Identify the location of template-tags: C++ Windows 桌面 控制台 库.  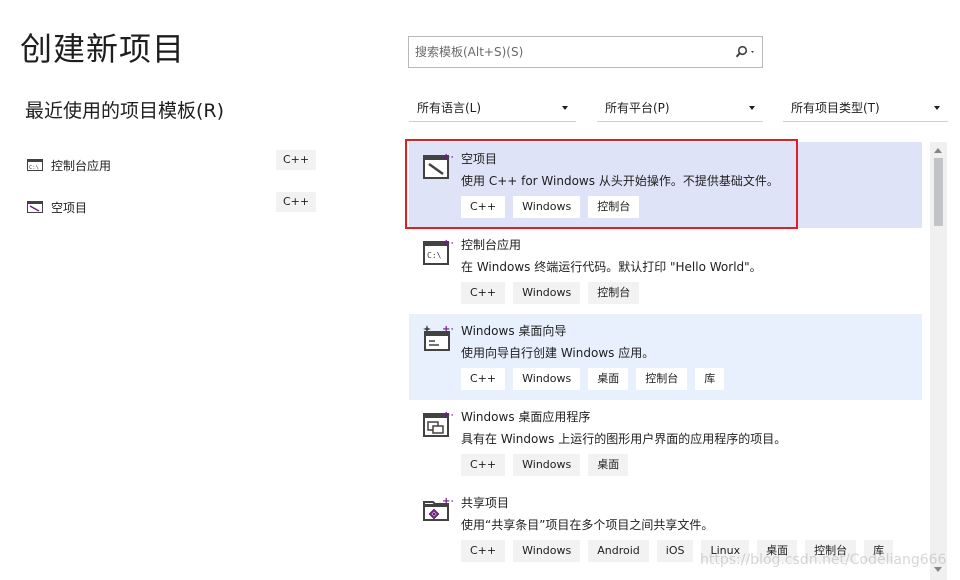
(593, 379).